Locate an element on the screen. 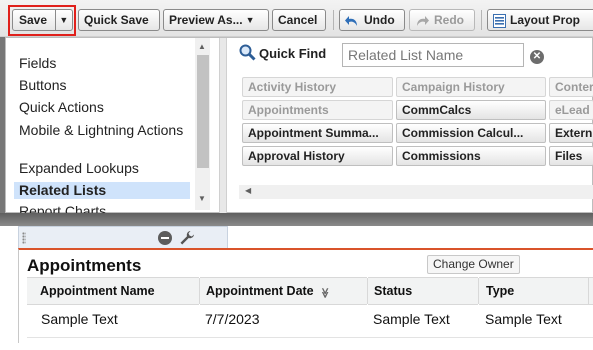 The height and width of the screenshot is (350, 593). table-cell-type: Sample Text is located at coordinates (523, 319).